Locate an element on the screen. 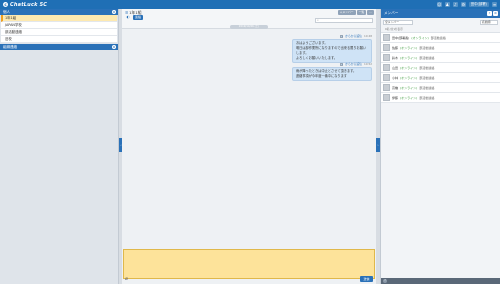 This screenshot has width=500, height=284. room-item: 部活動連絡 is located at coordinates (59, 32).